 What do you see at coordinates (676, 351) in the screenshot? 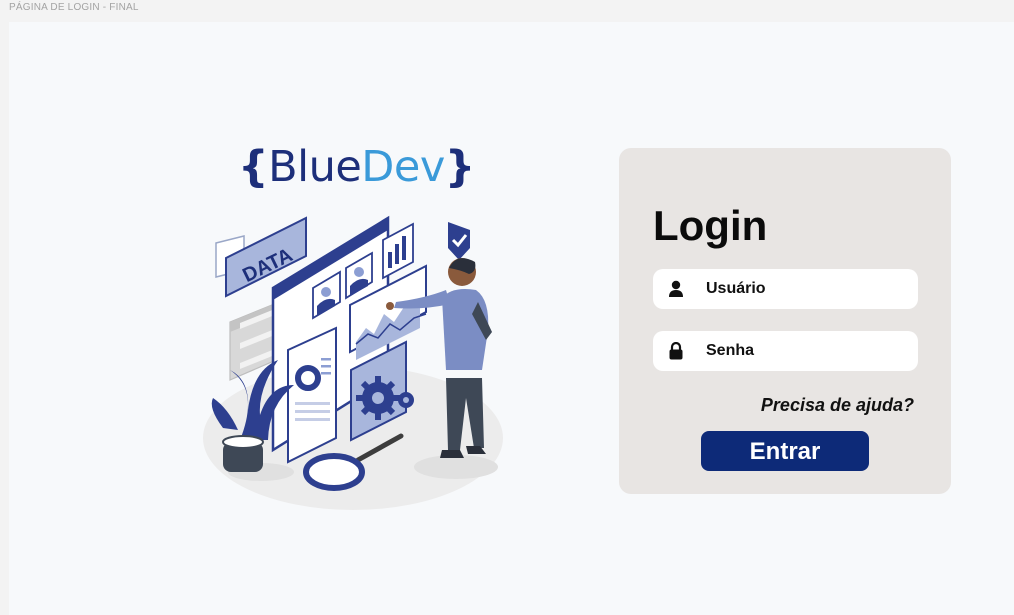
I see `lock-icon` at bounding box center [676, 351].